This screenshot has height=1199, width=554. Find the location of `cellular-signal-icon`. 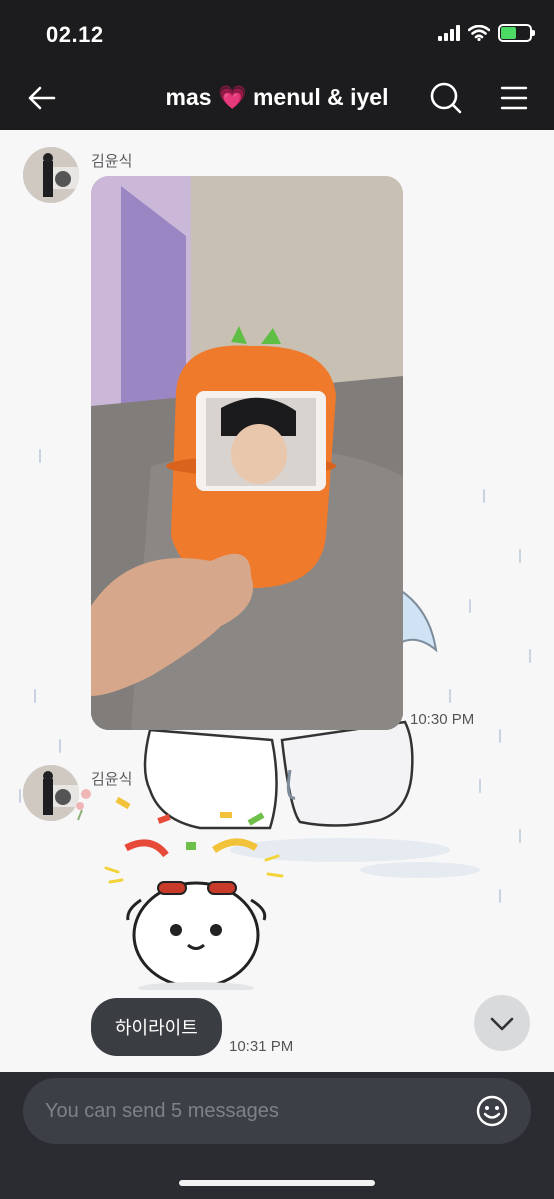

cellular-signal-icon is located at coordinates (449, 33).